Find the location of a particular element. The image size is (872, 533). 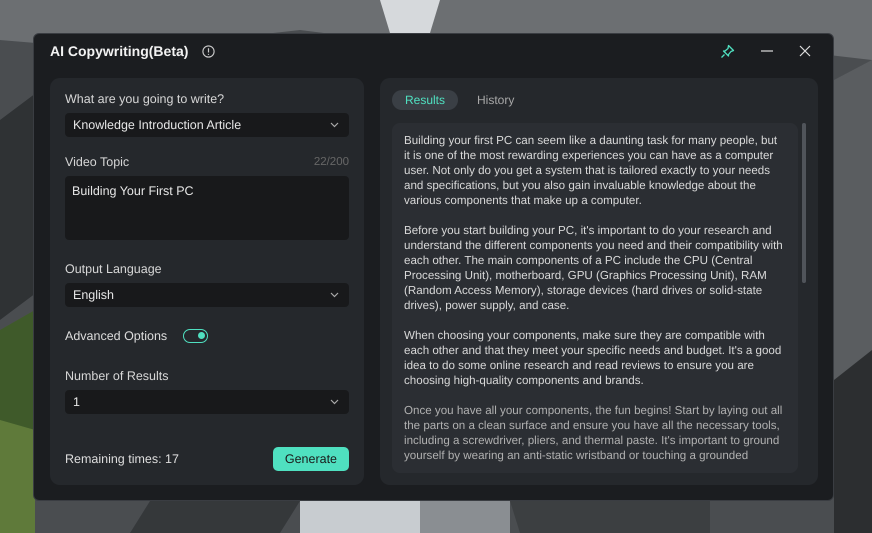

topic-input-field: Building Your First PC is located at coordinates (207, 208).